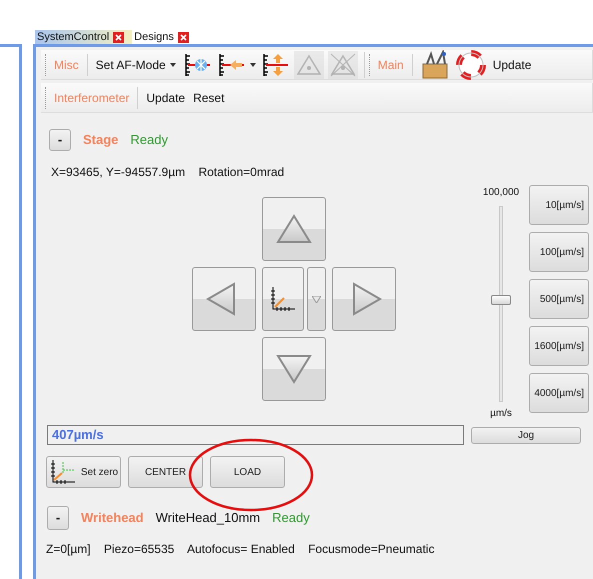 The width and height of the screenshot is (593, 579). I want to click on writehead-name: WriteHead_10mm, so click(208, 518).